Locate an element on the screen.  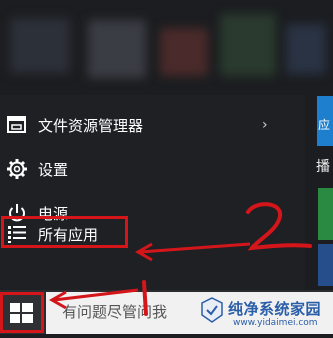
menu-item-settings: 设置 is located at coordinates (145, 169).